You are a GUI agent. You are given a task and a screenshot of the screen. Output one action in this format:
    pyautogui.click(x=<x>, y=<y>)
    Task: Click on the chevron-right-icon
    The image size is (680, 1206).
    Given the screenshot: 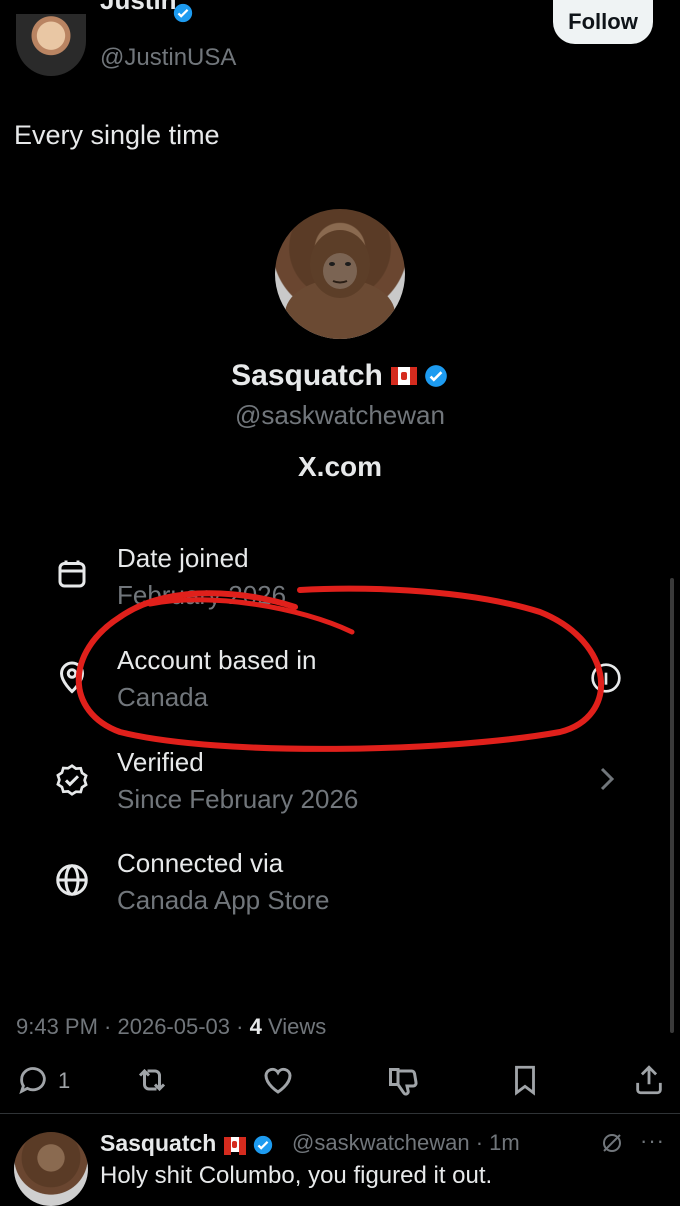 What is the action you would take?
    pyautogui.click(x=607, y=779)
    